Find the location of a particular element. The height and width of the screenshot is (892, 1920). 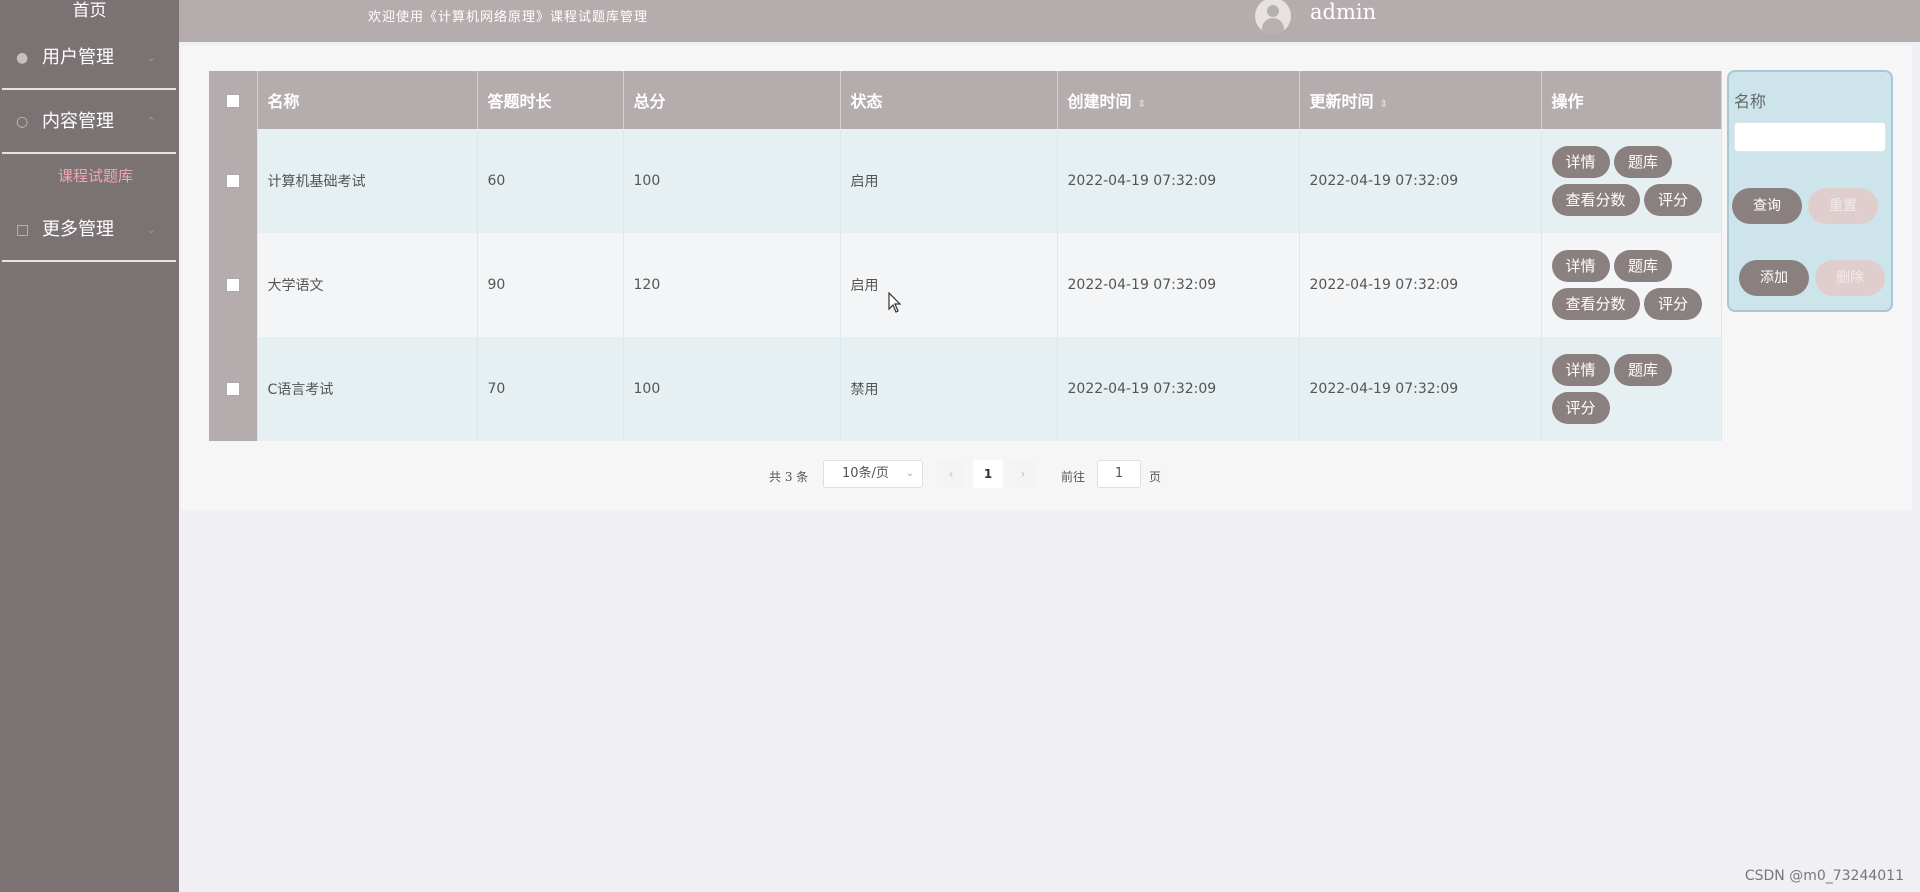

column-header-score: 总分 is located at coordinates (732, 100).